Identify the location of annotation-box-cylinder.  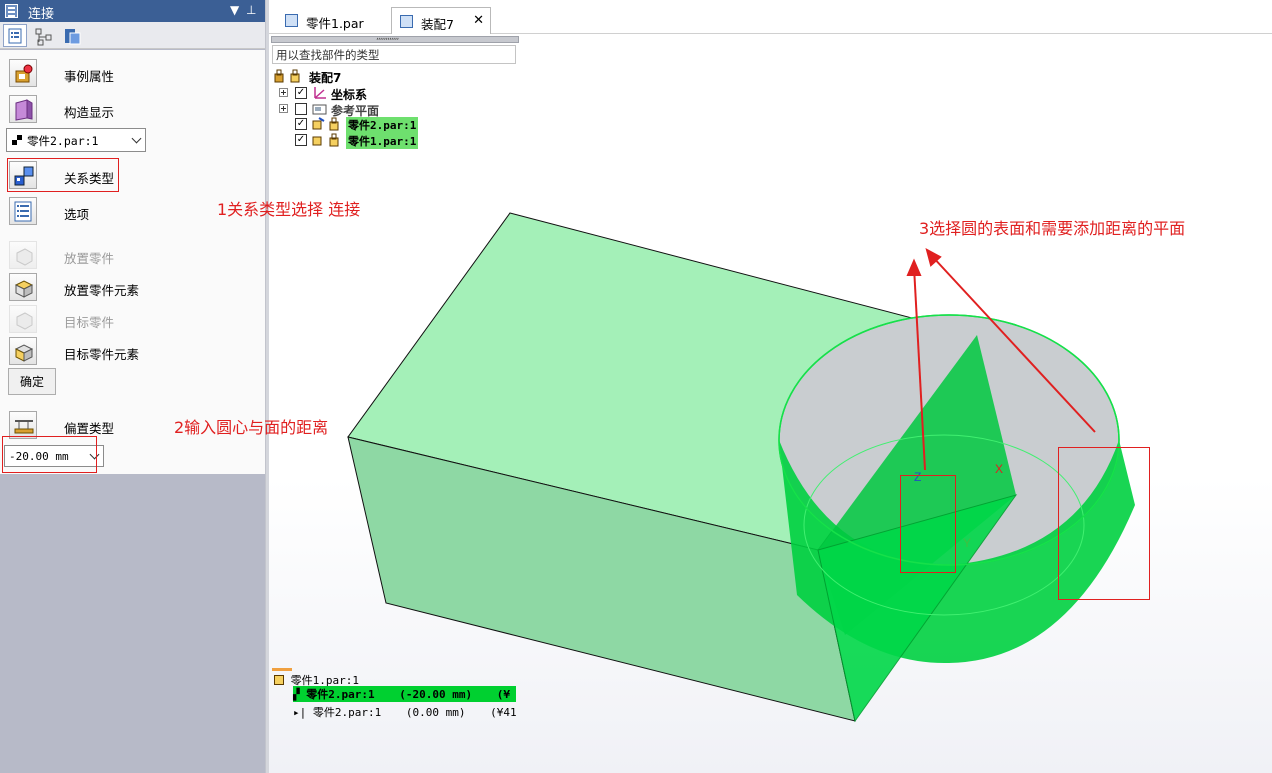
(928, 524).